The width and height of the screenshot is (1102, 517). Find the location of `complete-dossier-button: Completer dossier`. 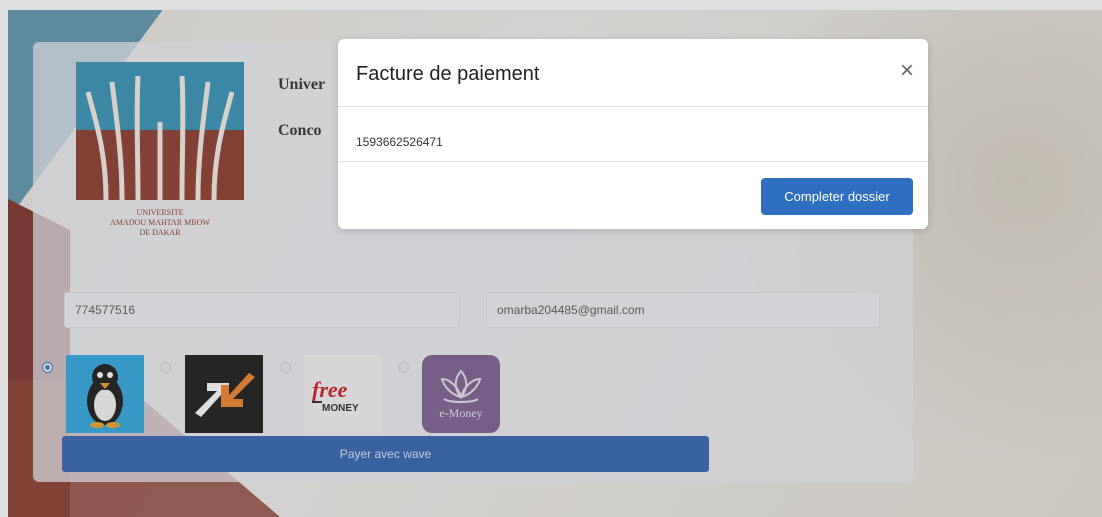

complete-dossier-button: Completer dossier is located at coordinates (837, 196).